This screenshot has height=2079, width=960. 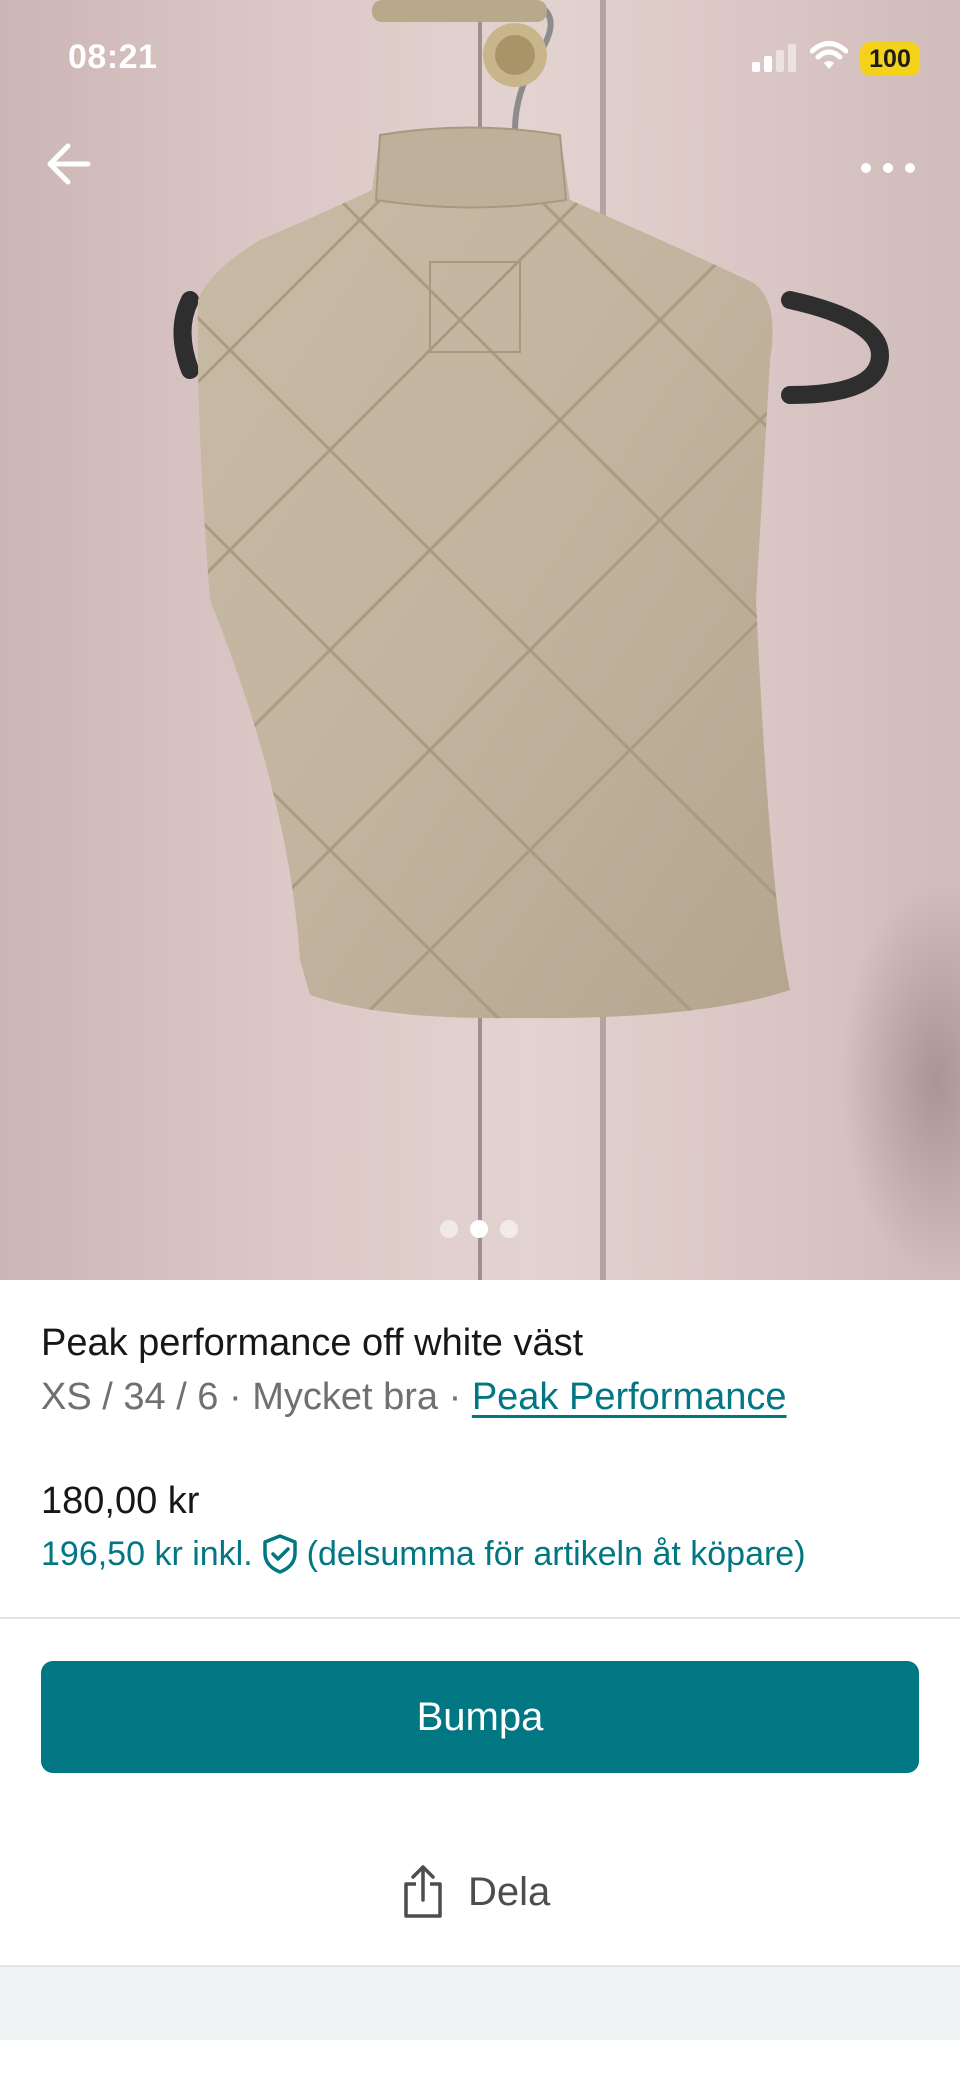 I want to click on more-horizontal-icon, so click(x=888, y=168).